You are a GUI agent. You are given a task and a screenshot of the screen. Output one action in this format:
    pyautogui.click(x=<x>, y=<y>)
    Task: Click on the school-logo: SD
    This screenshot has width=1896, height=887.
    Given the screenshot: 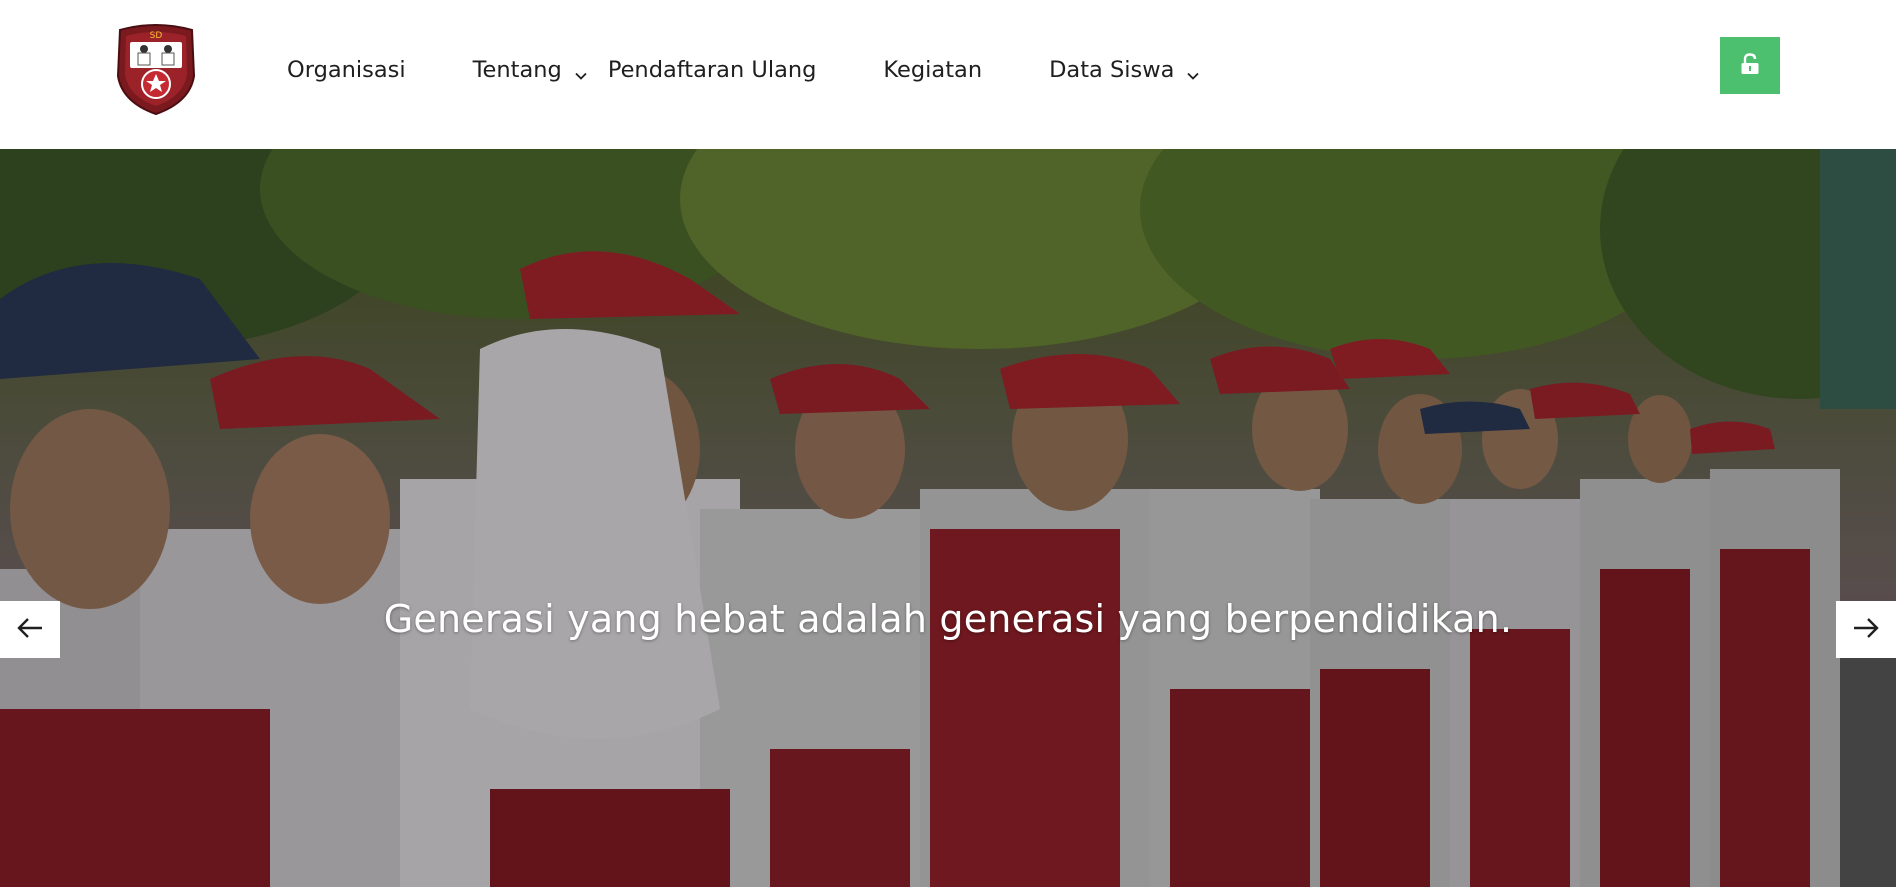 What is the action you would take?
    pyautogui.click(x=156, y=69)
    